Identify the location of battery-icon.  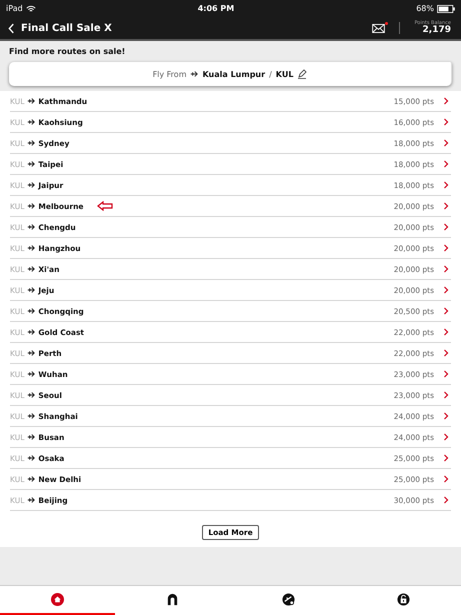
(446, 8).